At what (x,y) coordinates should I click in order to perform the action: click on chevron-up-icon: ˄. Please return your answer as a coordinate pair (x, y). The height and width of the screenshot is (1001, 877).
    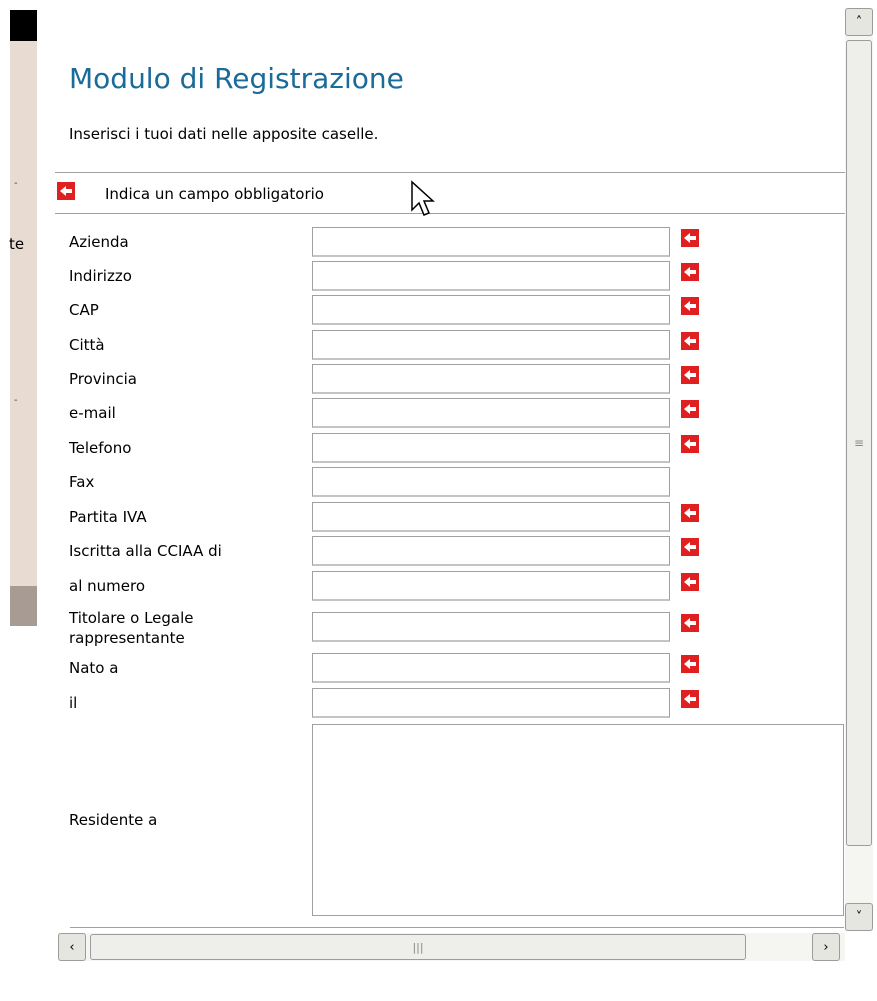
    Looking at the image, I should click on (859, 22).